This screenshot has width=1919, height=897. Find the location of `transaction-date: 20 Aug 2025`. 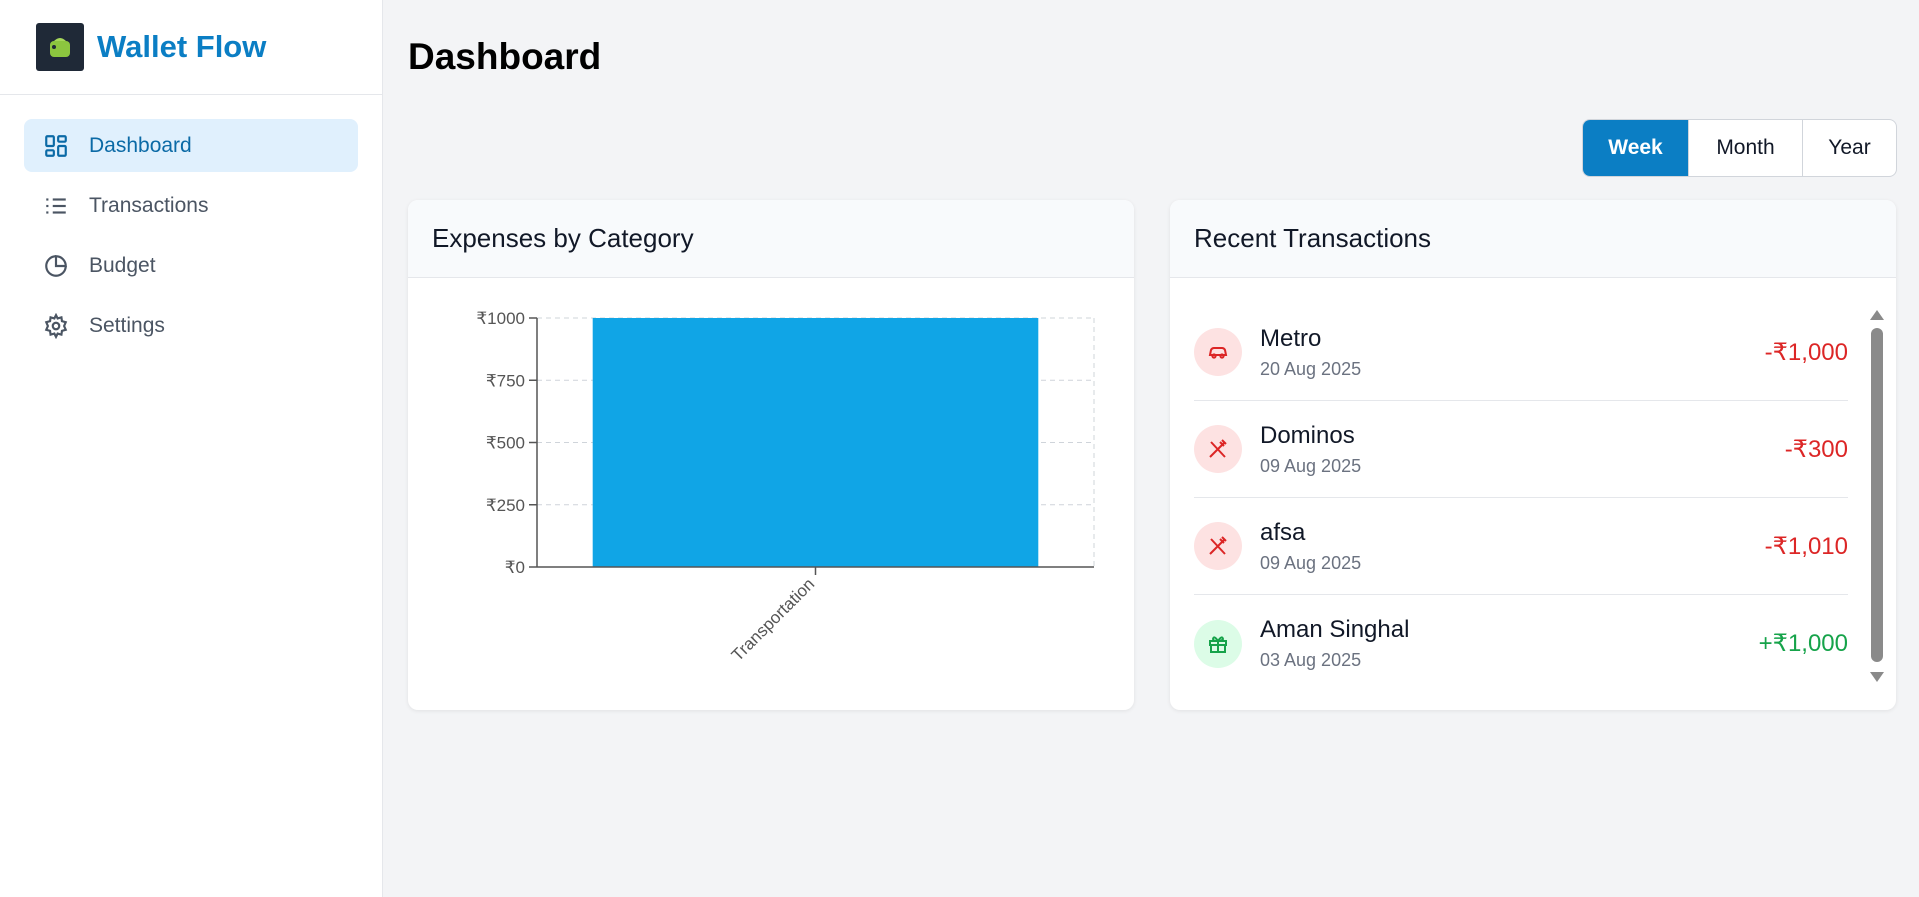

transaction-date: 20 Aug 2025 is located at coordinates (1311, 368).